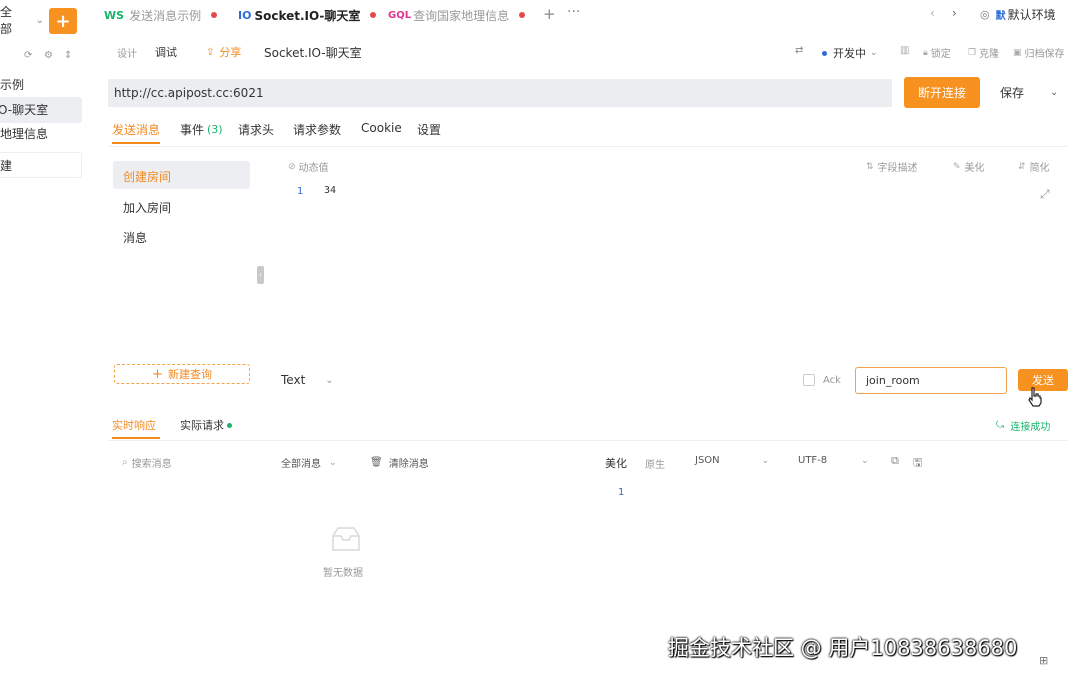 Image resolution: width=1079 pixels, height=681 pixels. I want to click on clone-button: ❐ 克隆, so click(984, 53).